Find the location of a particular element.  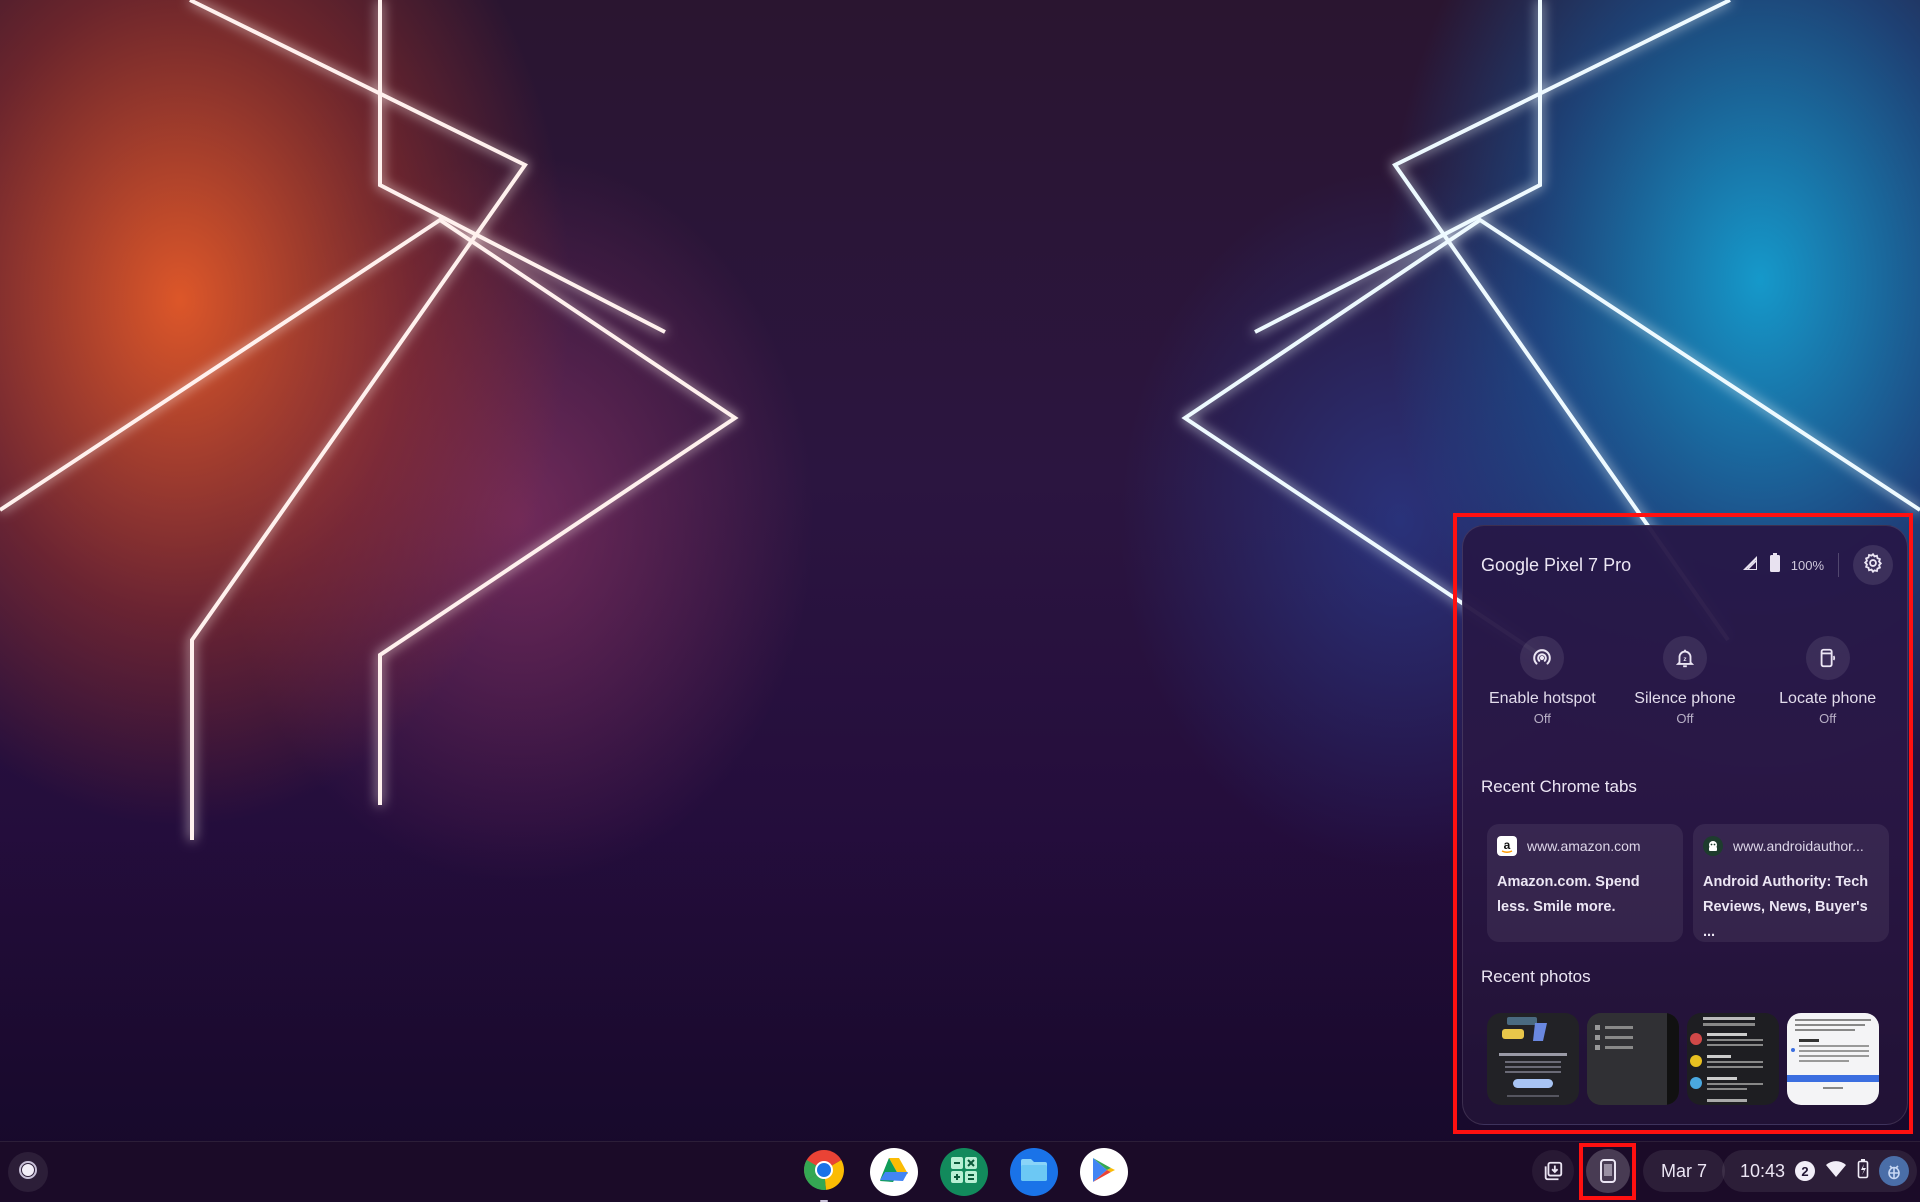

play-store-icon is located at coordinates (1104, 1172).